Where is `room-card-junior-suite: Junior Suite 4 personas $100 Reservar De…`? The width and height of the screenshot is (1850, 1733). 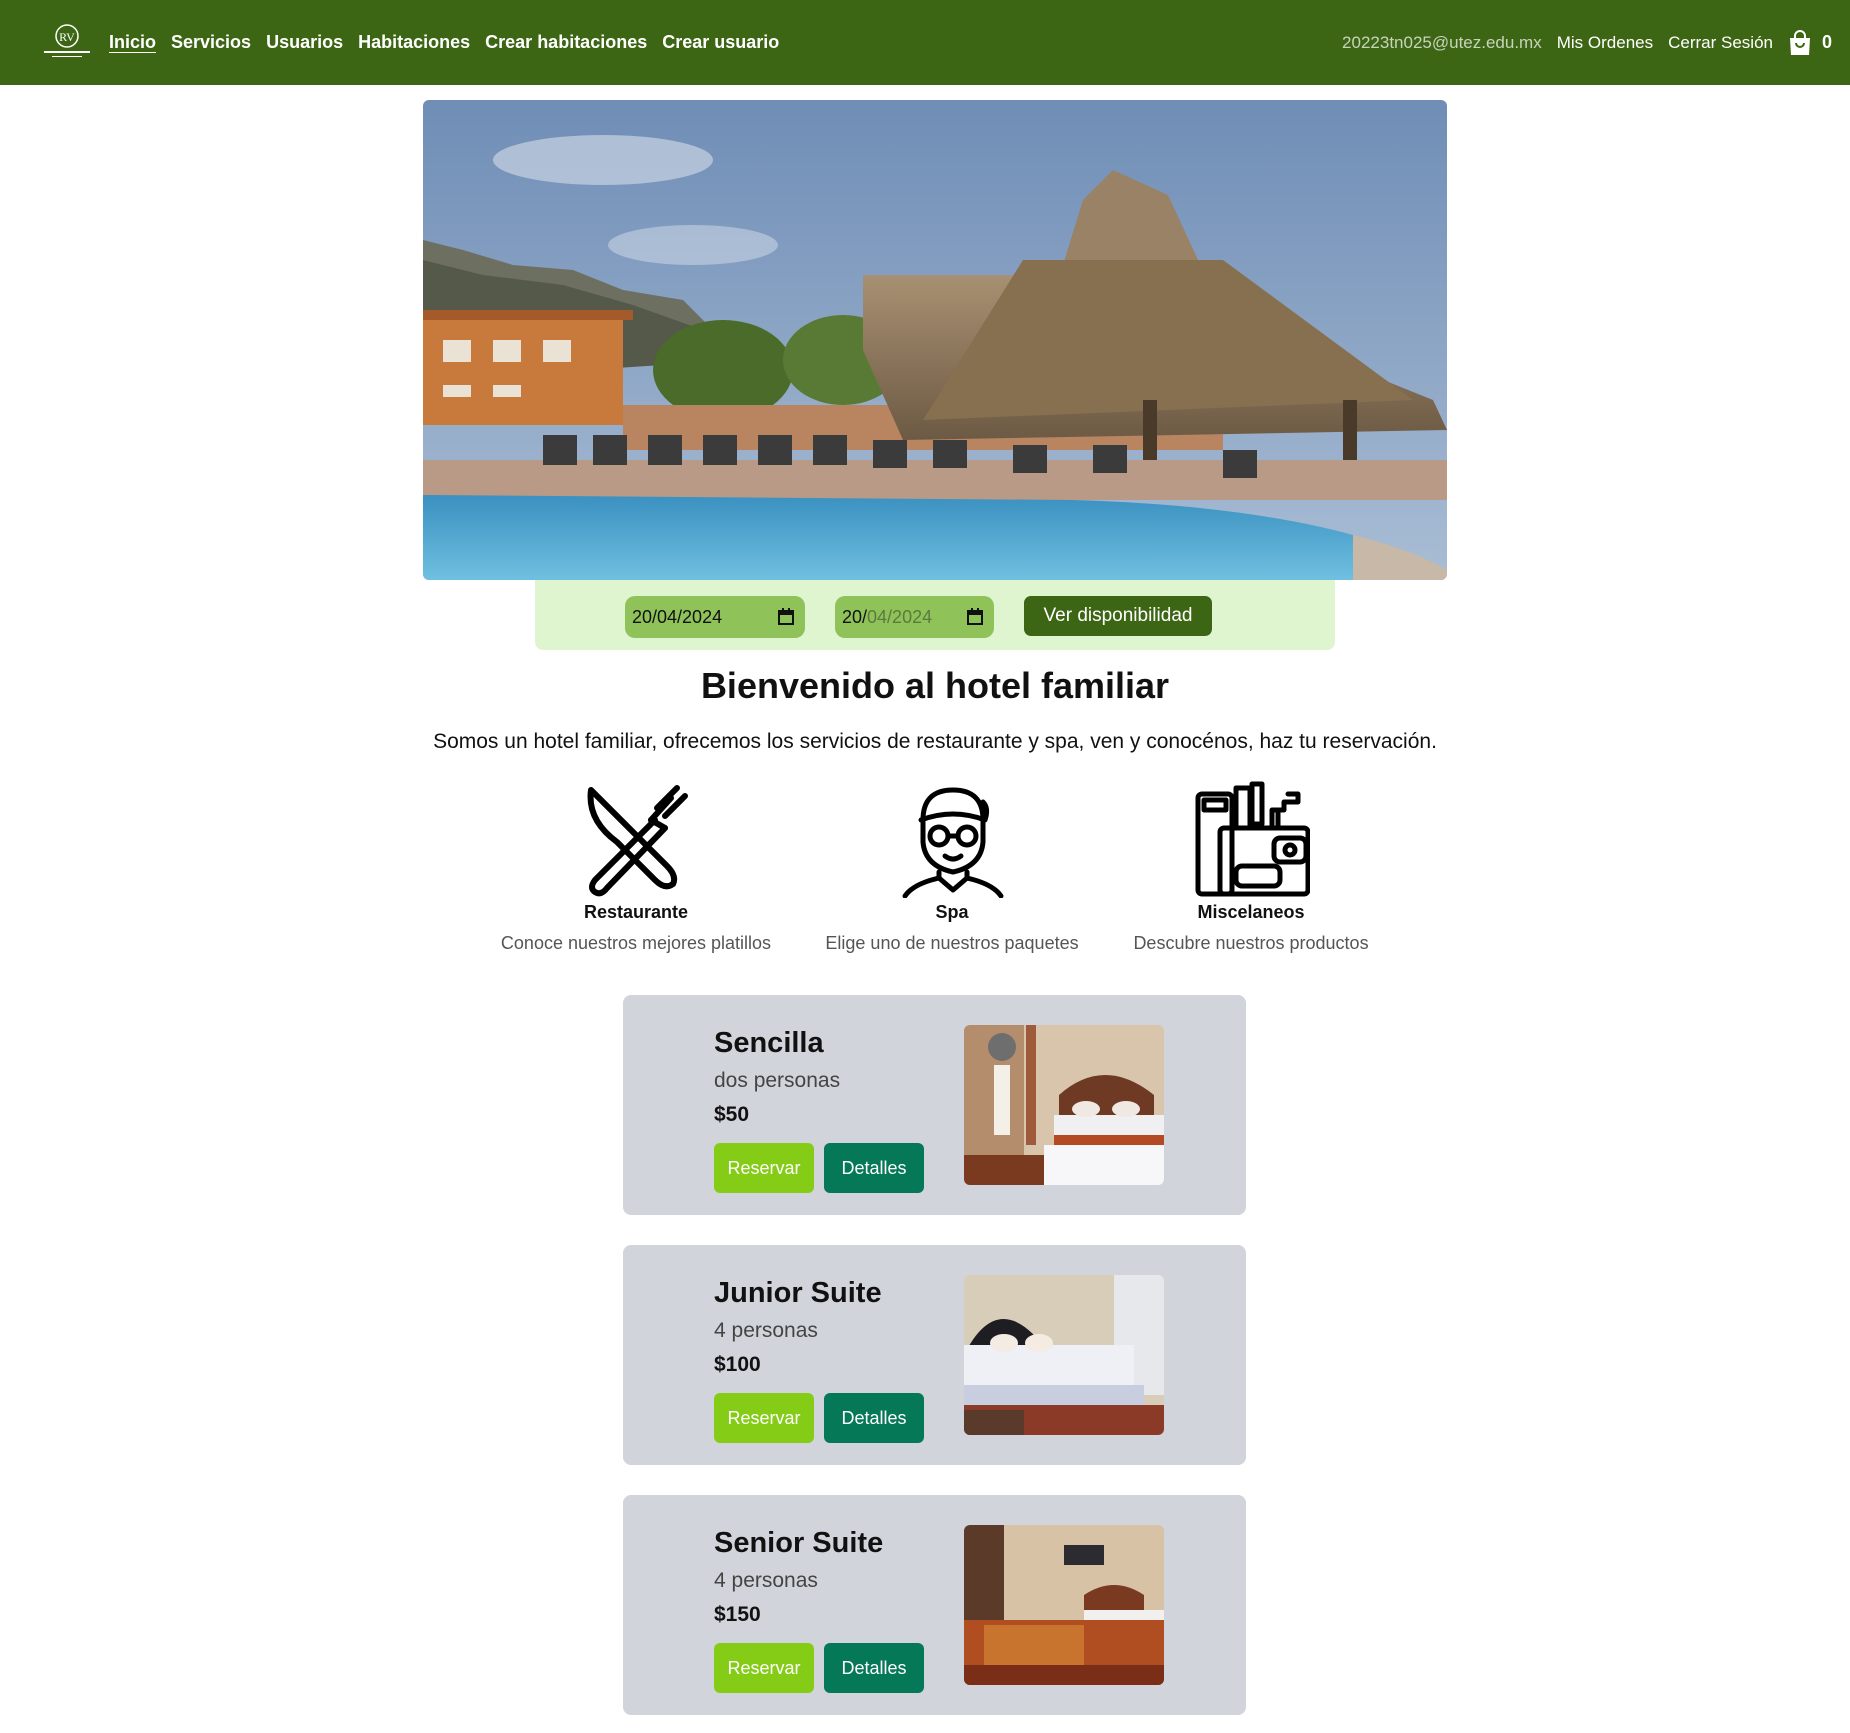 room-card-junior-suite: Junior Suite 4 personas $100 Reservar De… is located at coordinates (934, 1355).